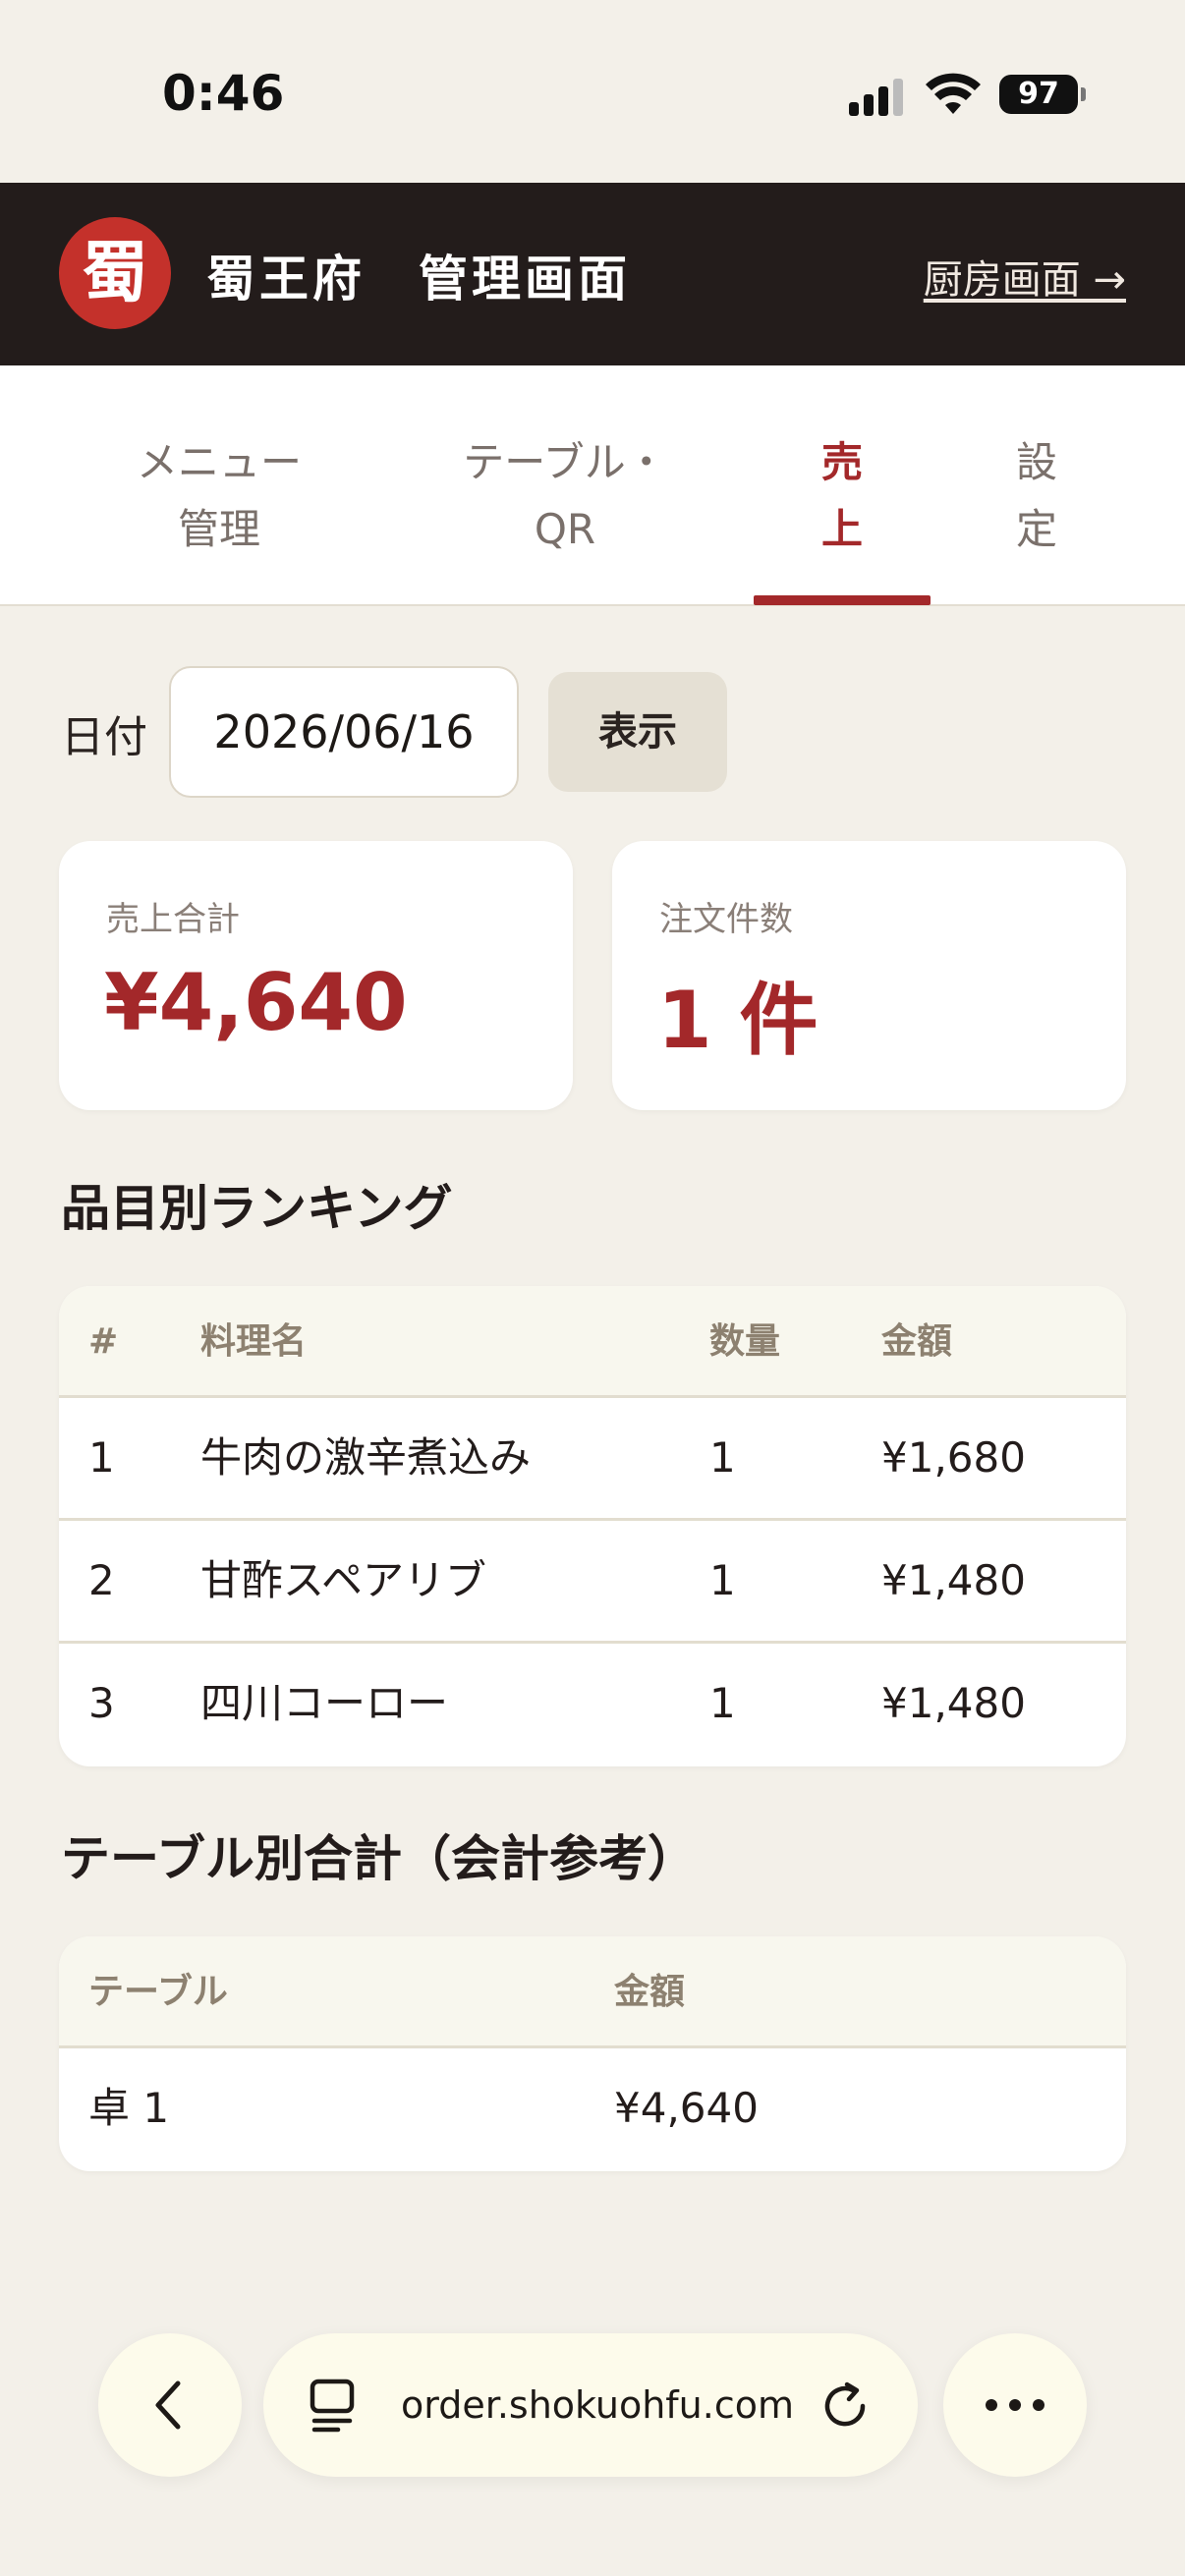 The width and height of the screenshot is (1185, 2576). What do you see at coordinates (846, 2405) in the screenshot?
I see `reload-icon` at bounding box center [846, 2405].